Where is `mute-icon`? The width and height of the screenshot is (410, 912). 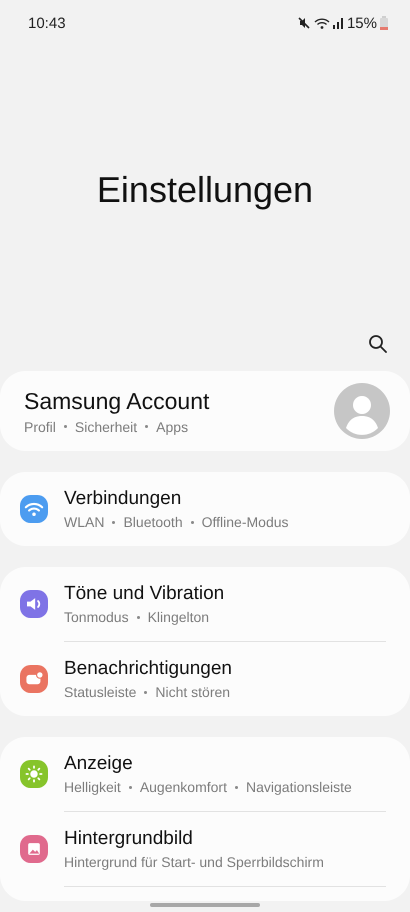
mute-icon is located at coordinates (303, 23).